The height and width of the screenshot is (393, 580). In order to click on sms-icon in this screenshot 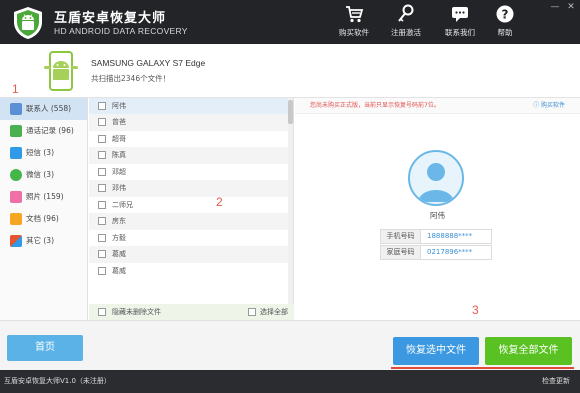, I will do `click(16, 153)`.